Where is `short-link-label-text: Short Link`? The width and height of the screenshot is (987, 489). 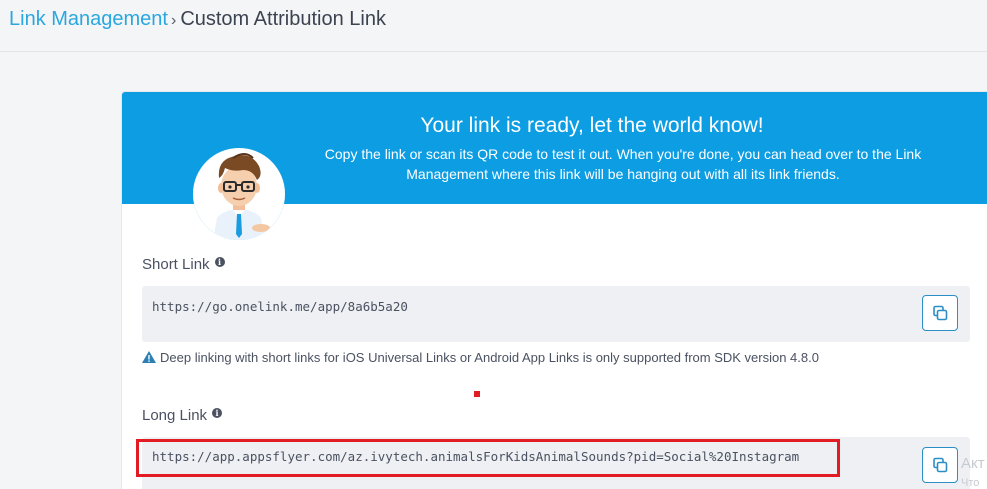 short-link-label-text: Short Link is located at coordinates (176, 264).